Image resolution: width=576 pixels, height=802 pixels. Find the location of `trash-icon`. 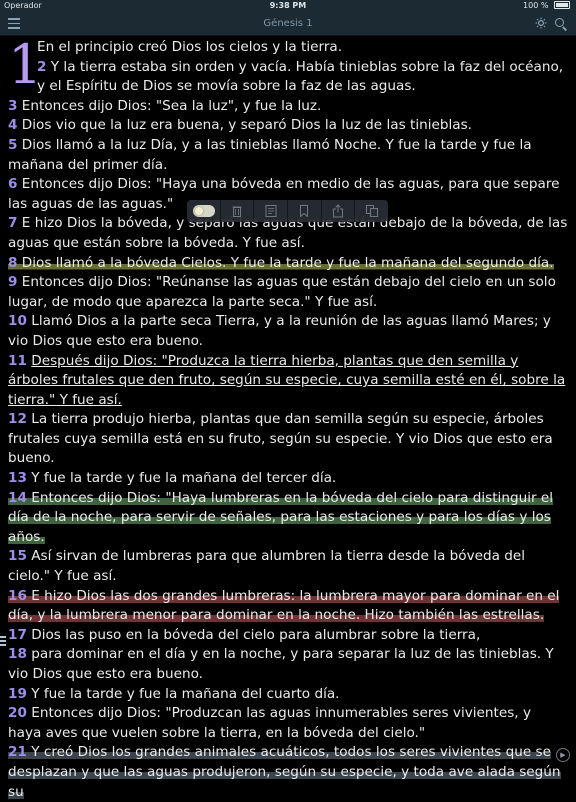

trash-icon is located at coordinates (237, 211).